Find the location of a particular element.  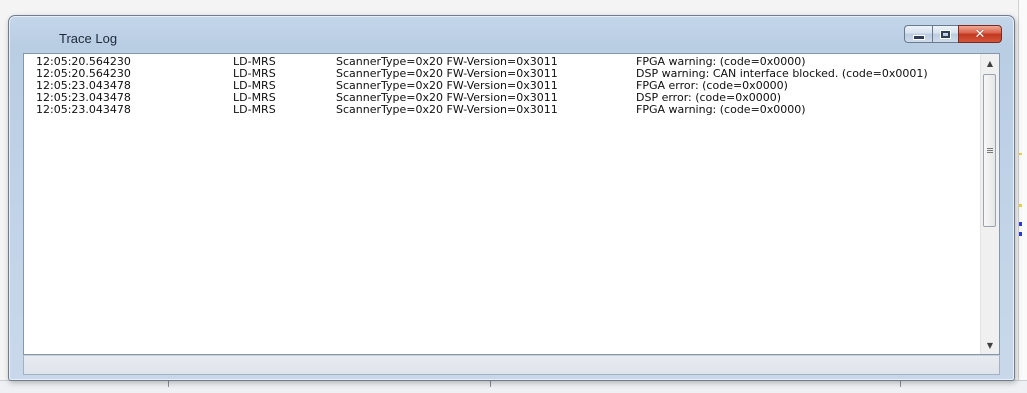

maximize-button is located at coordinates (945, 34).